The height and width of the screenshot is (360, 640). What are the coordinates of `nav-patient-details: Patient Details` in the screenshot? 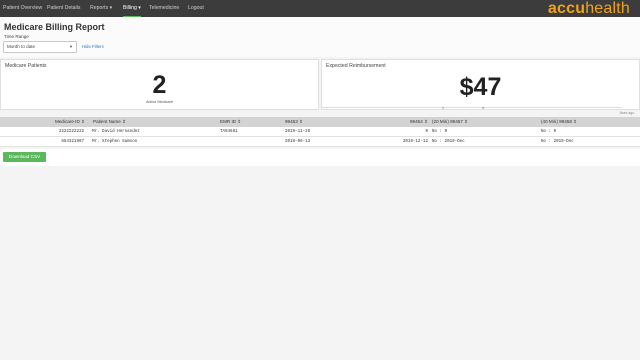 It's located at (63, 8).